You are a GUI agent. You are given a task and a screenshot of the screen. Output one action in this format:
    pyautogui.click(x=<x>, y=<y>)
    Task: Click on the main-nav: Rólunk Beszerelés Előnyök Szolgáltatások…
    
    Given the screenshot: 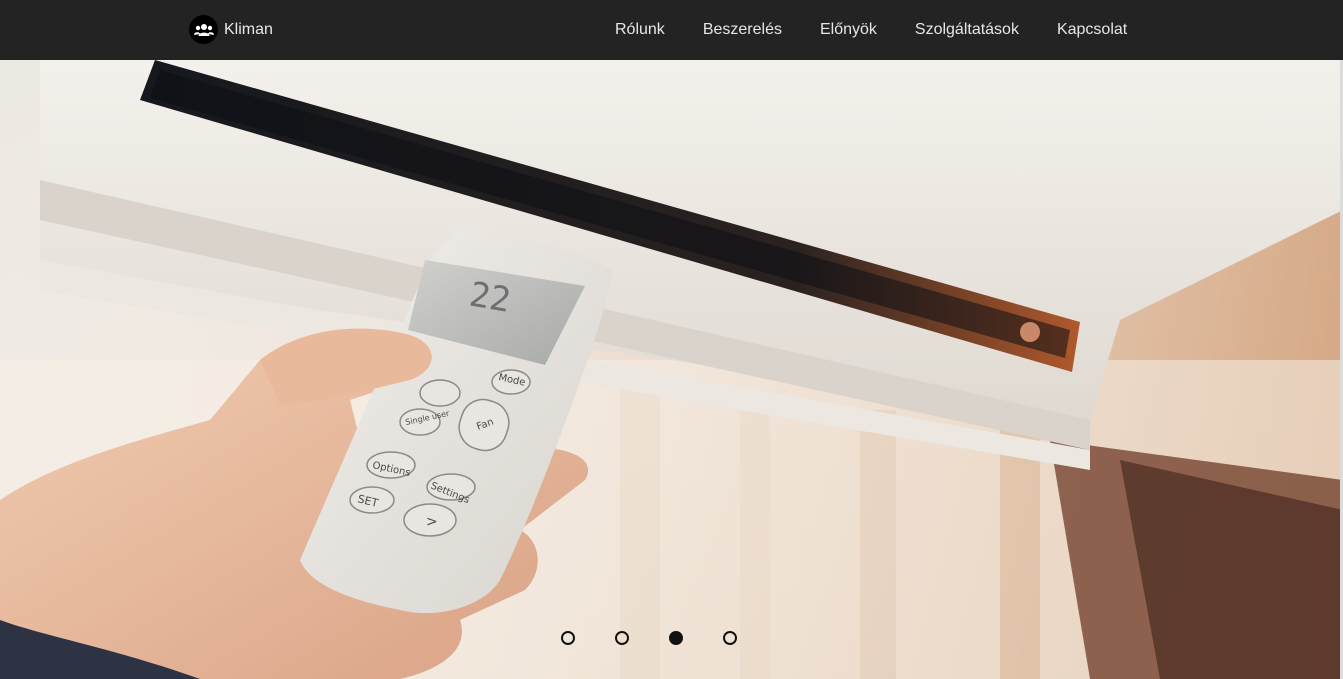 What is the action you would take?
    pyautogui.click(x=871, y=30)
    